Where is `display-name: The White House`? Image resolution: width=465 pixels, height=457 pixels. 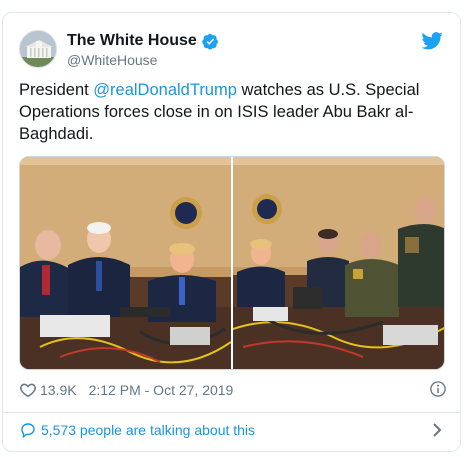
display-name: The White House is located at coordinates (132, 41).